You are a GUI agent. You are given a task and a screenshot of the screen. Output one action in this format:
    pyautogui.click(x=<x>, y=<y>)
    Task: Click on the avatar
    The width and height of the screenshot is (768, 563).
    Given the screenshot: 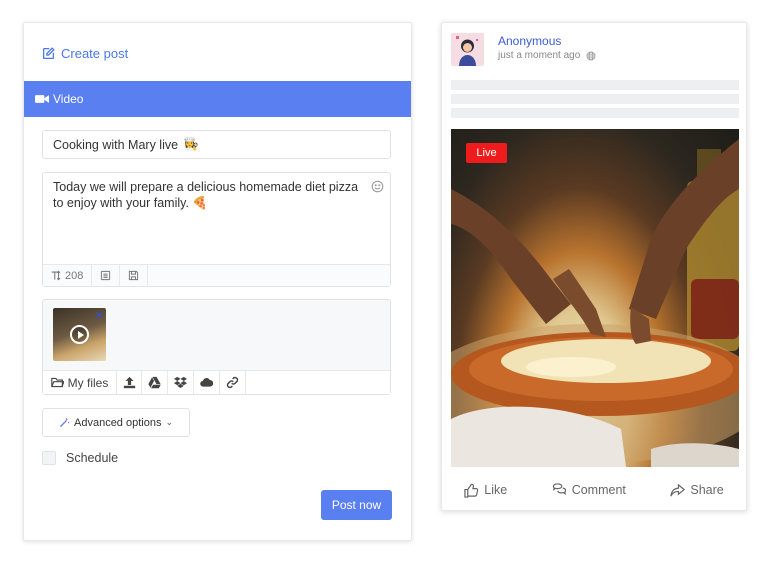 What is the action you would take?
    pyautogui.click(x=467, y=49)
    